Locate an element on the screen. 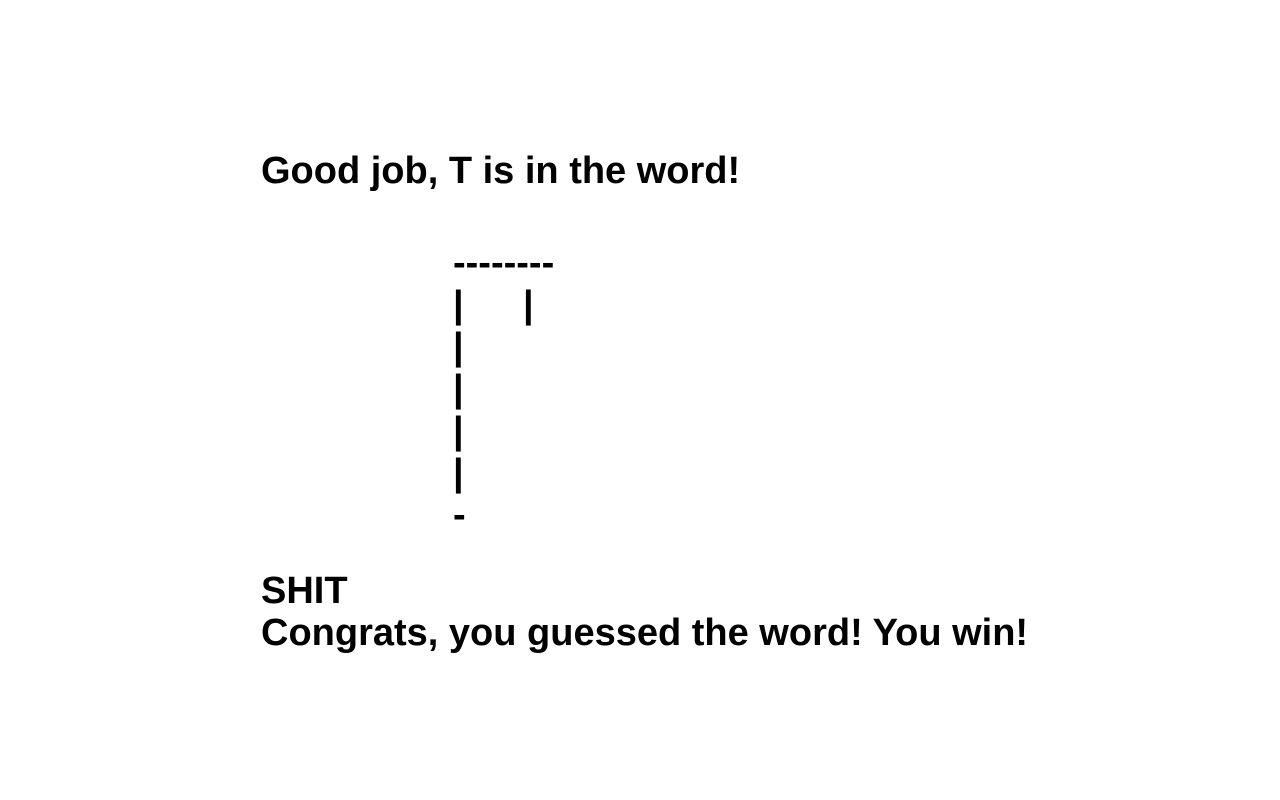 This screenshot has height=800, width=1280. gallows-rope-row: | | is located at coordinates (553, 305).